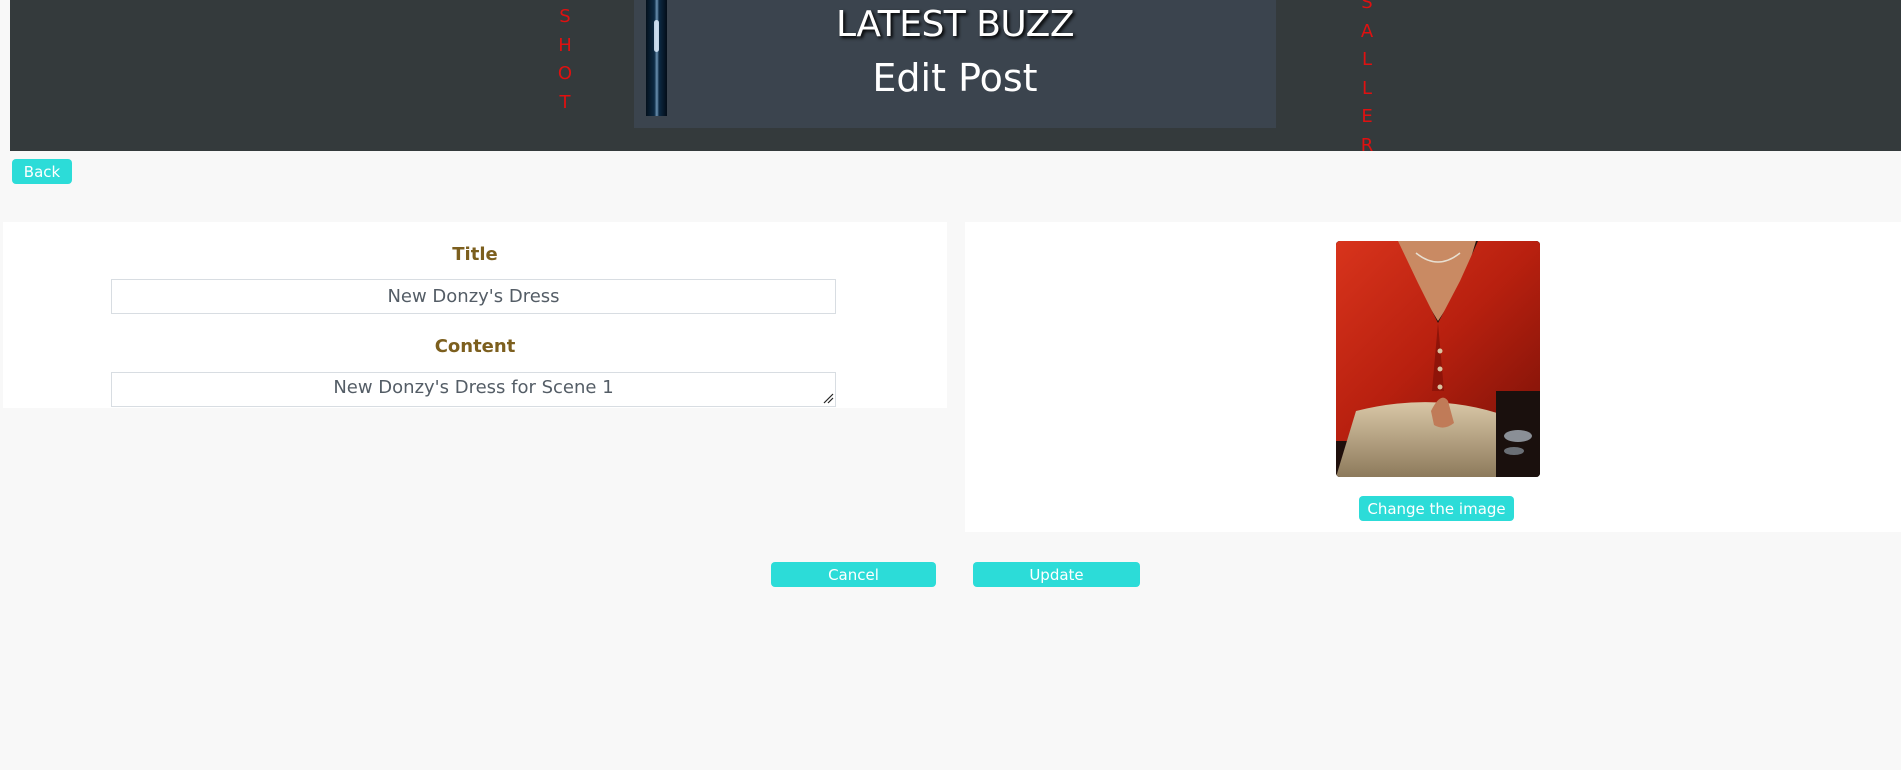  I want to click on post-image-illustration, so click(1438, 359).